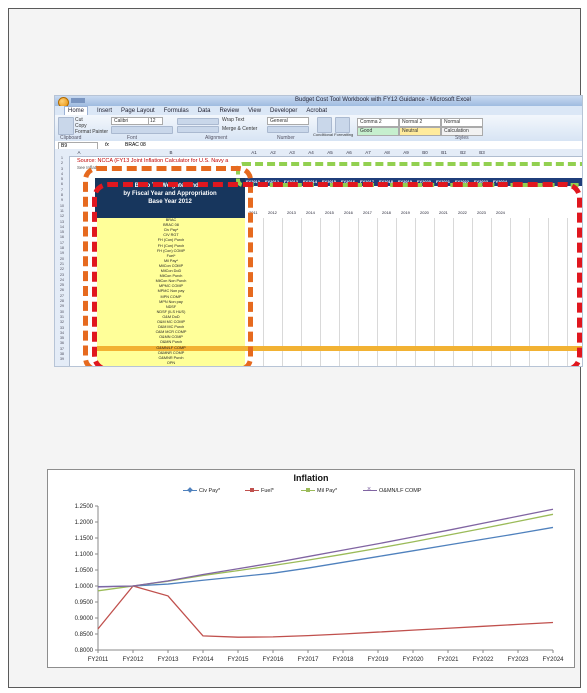 This screenshot has height=693, width=587. Describe the element at coordinates (378, 122) in the screenshot. I see `cell-style-comma-2: Comma 2` at that location.